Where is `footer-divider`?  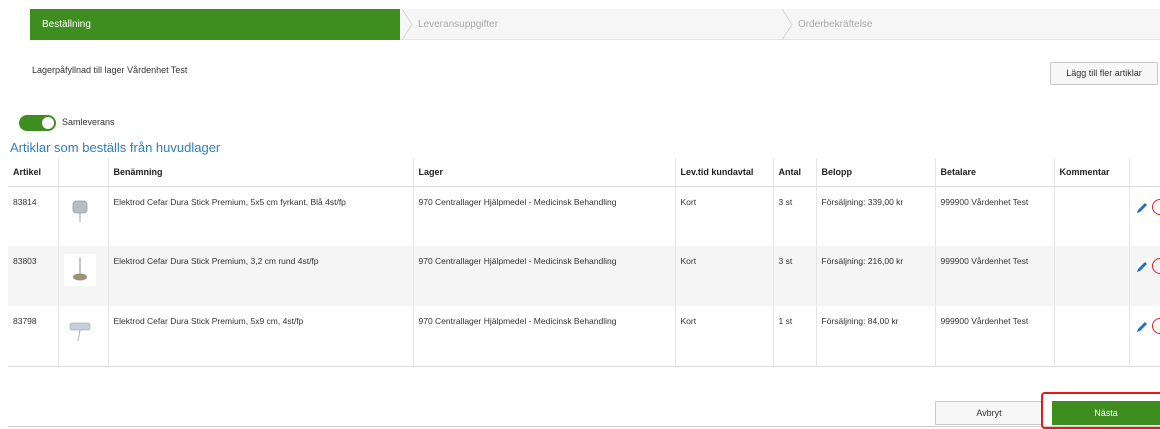 footer-divider is located at coordinates (584, 426).